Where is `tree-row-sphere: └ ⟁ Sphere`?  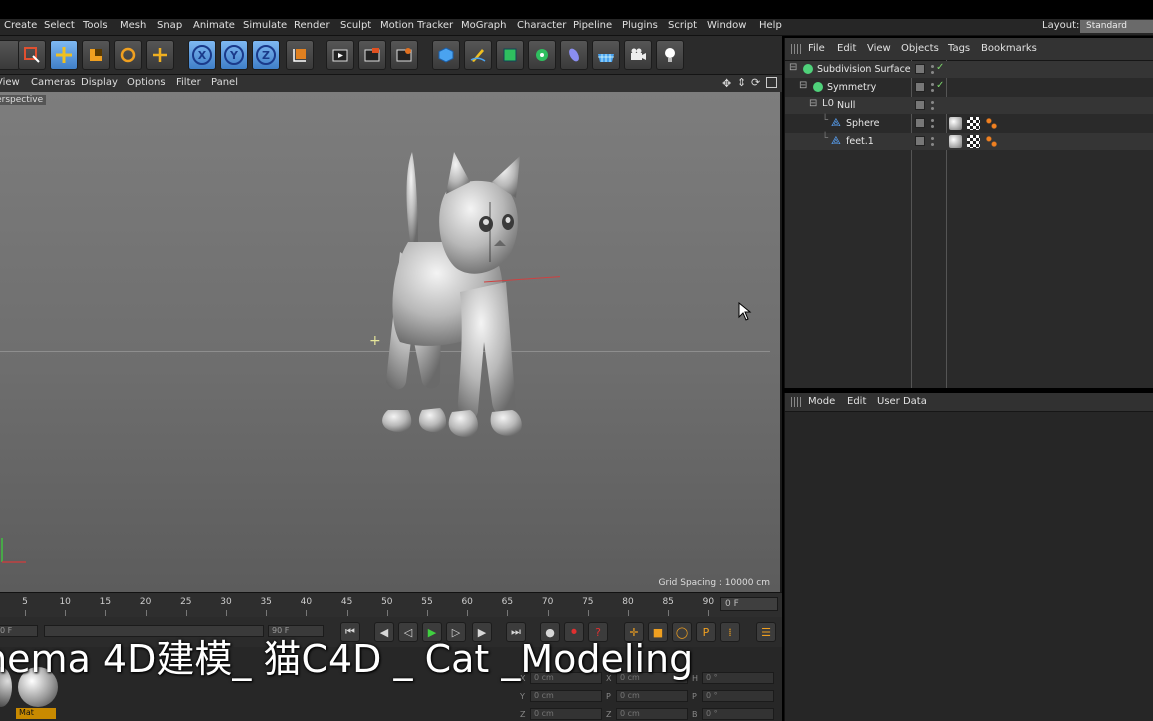 tree-row-sphere: └ ⟁ Sphere is located at coordinates (969, 123).